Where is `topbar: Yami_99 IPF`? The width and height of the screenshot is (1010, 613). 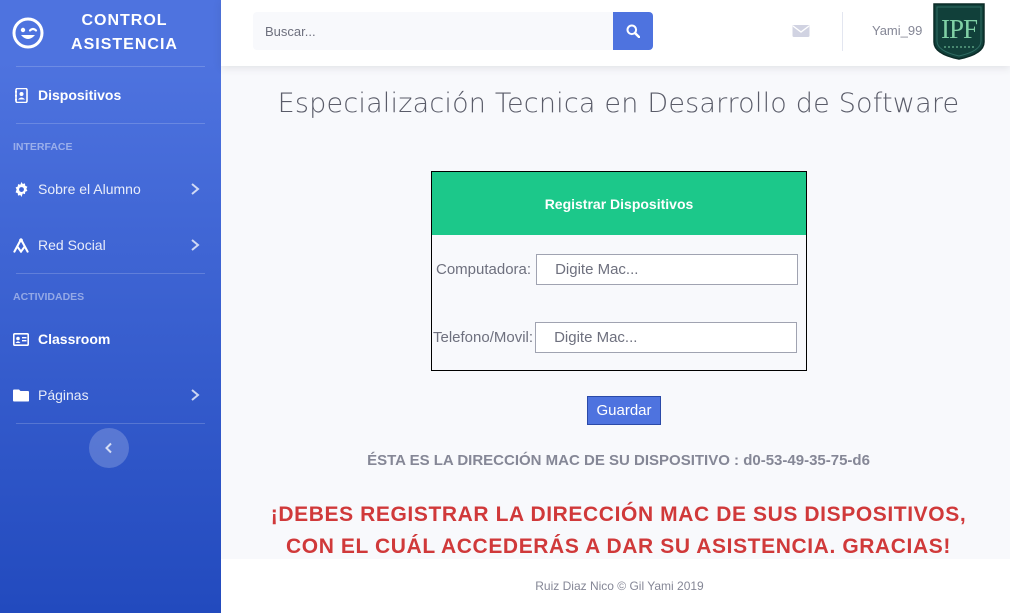 topbar: Yami_99 IPF is located at coordinates (615, 33).